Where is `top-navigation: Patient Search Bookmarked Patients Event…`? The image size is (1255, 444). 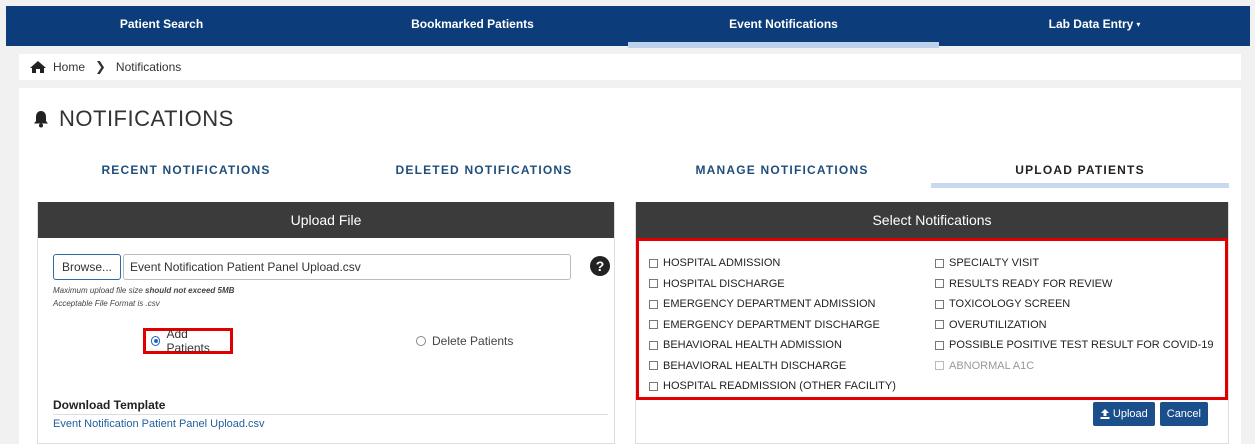
top-navigation: Patient Search Bookmarked Patients Event… is located at coordinates (628, 27).